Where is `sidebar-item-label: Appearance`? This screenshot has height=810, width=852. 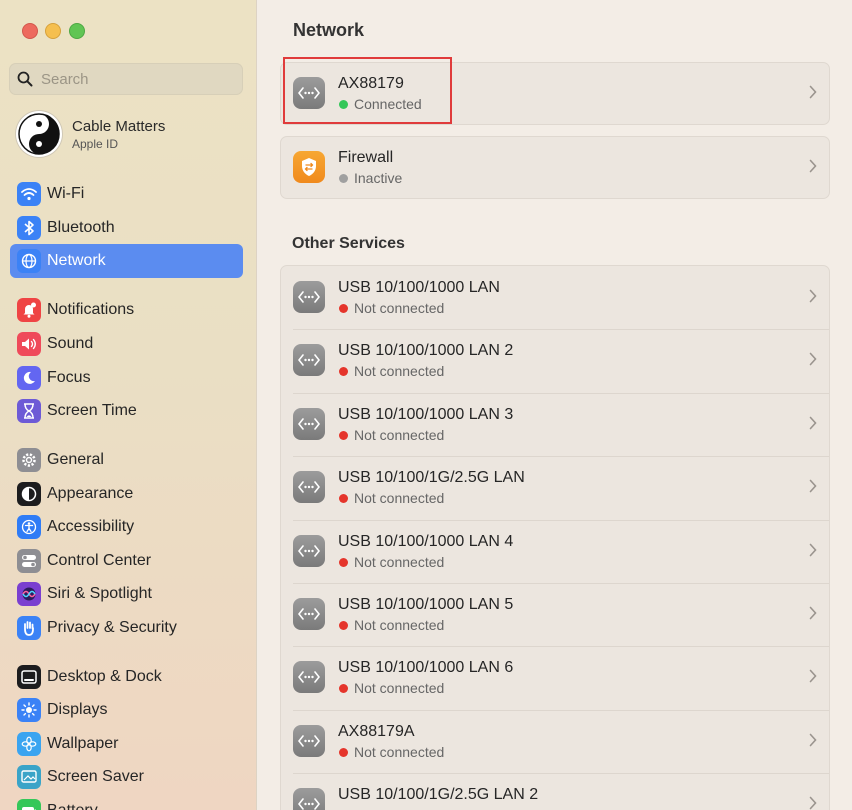
sidebar-item-label: Appearance is located at coordinates (90, 493).